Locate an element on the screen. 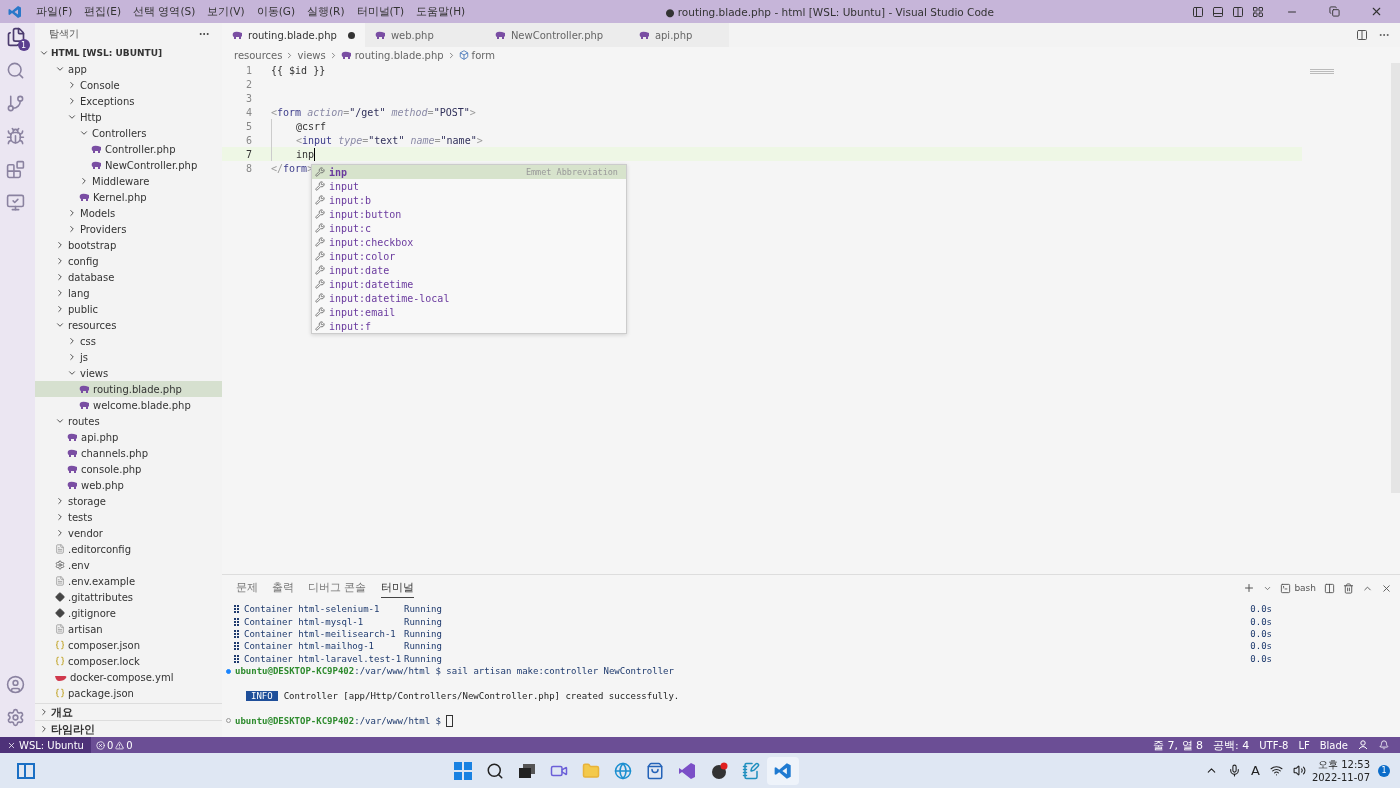 This screenshot has width=1400, height=788. folder-item: Providers is located at coordinates (128, 229).